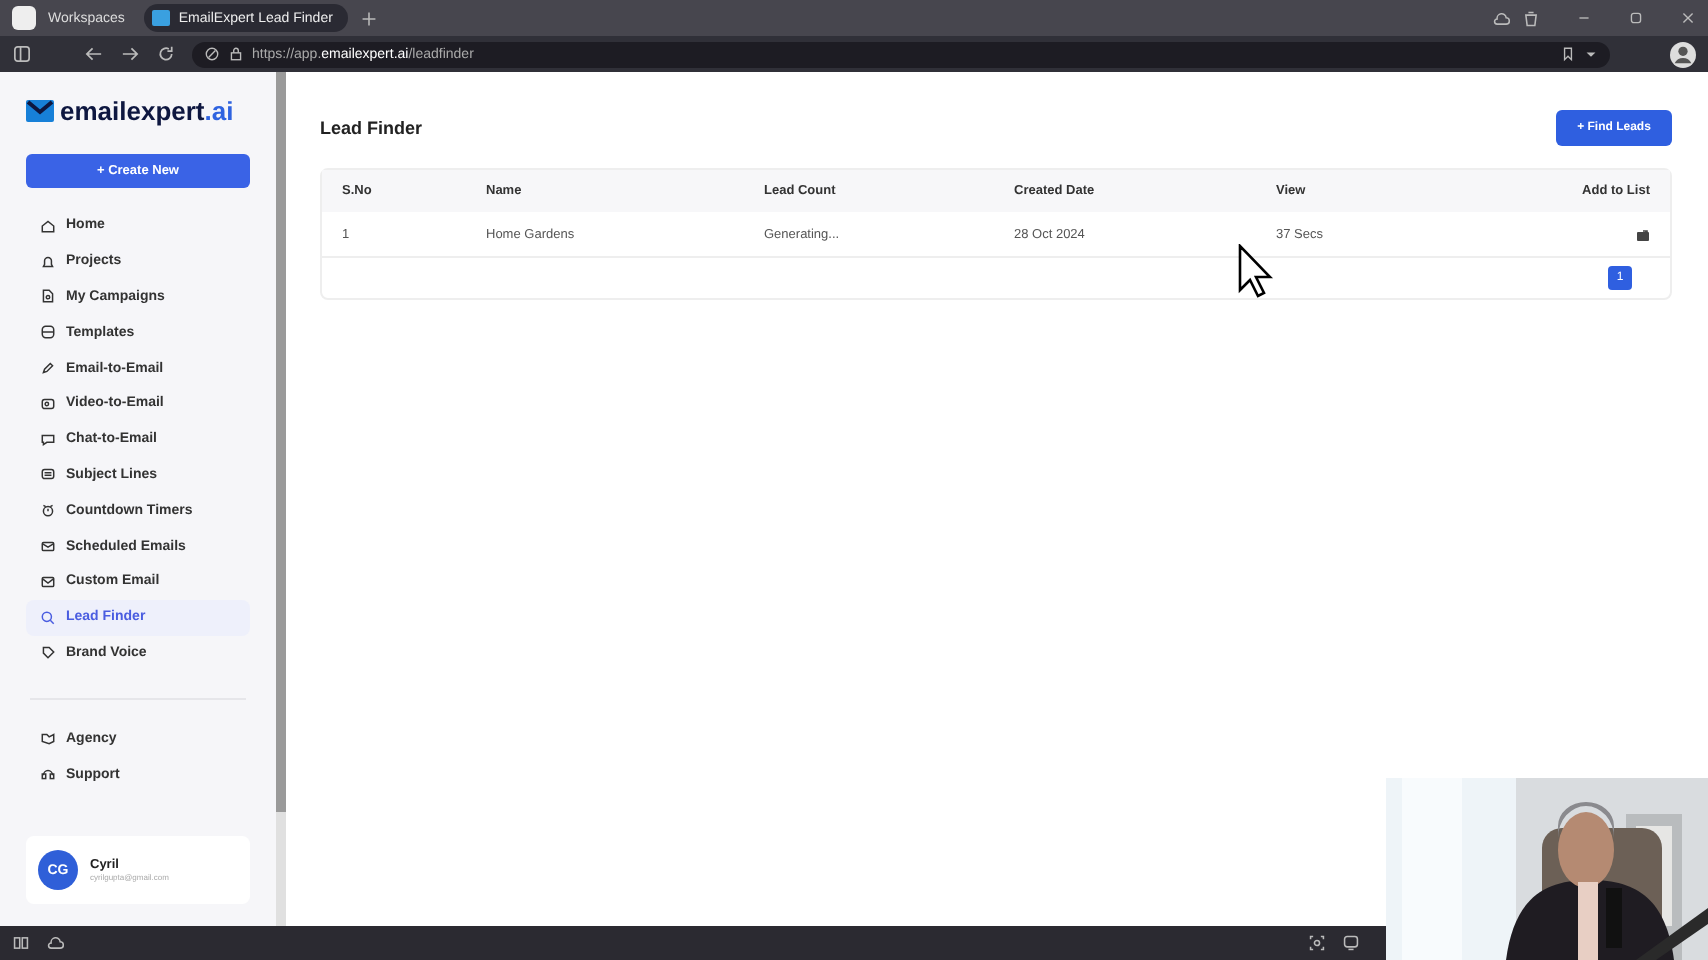  I want to click on bell-icon, so click(48, 261).